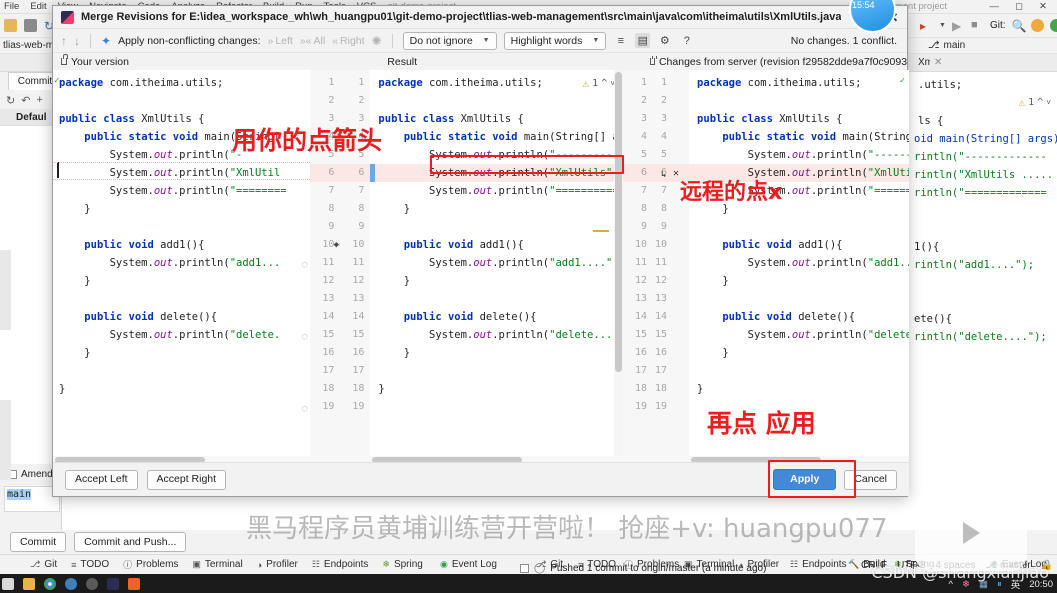  Describe the element at coordinates (599, 84) in the screenshot. I see `result-warning-chip: ⚠ 1 ^ ˅` at that location.